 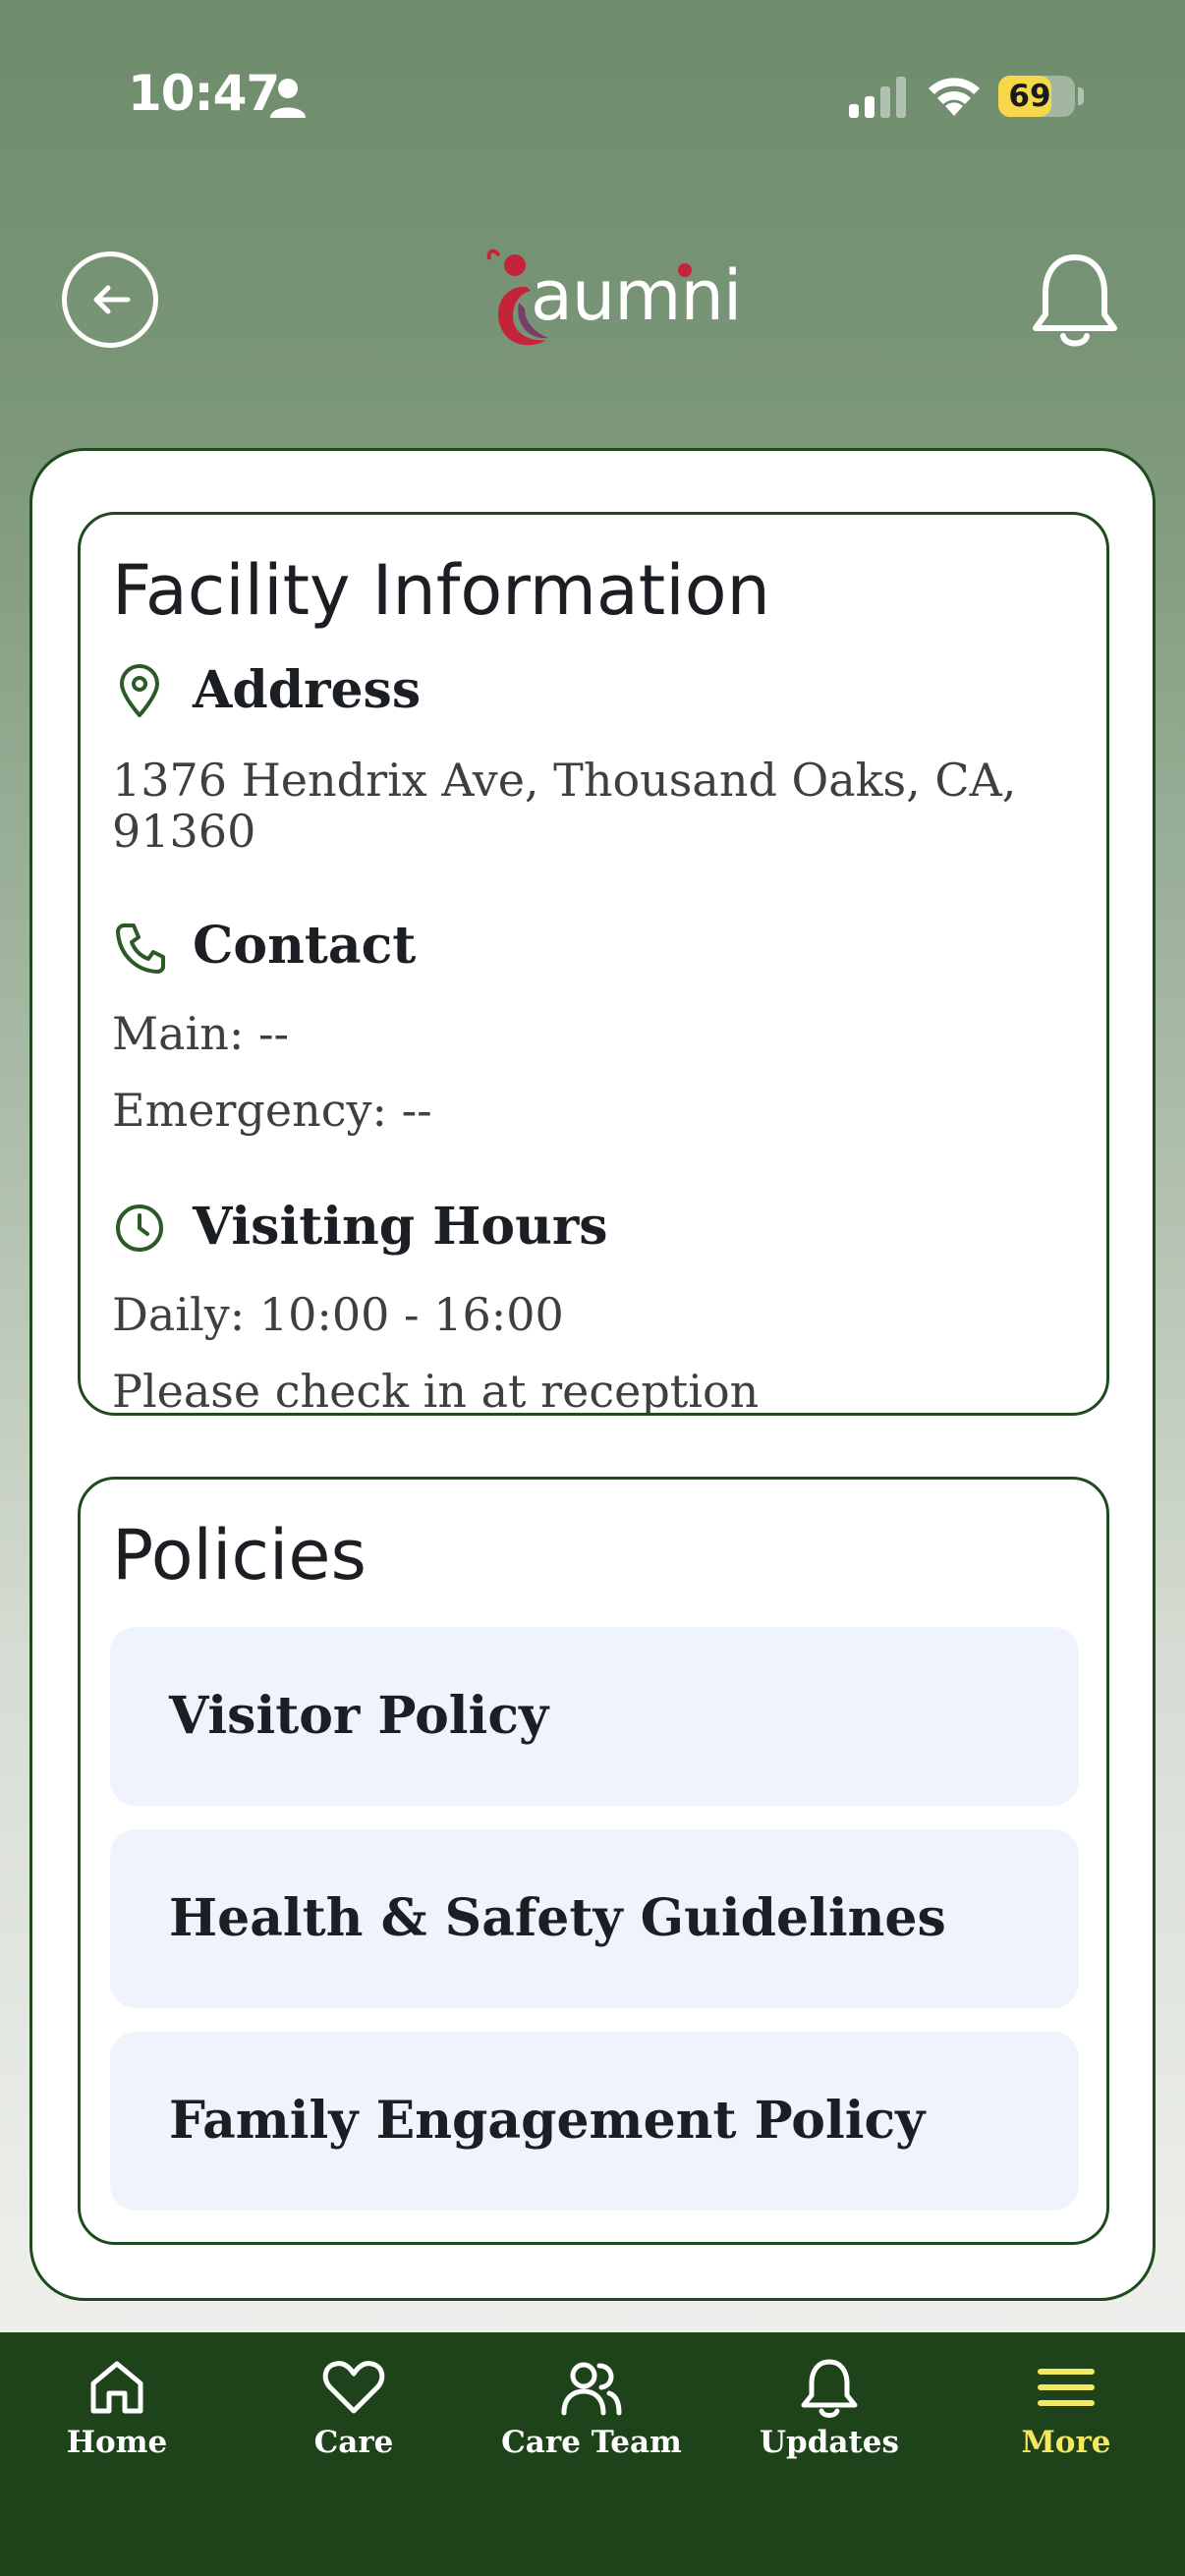 I want to click on policy-label: Family Engagement Policy, so click(x=548, y=2121).